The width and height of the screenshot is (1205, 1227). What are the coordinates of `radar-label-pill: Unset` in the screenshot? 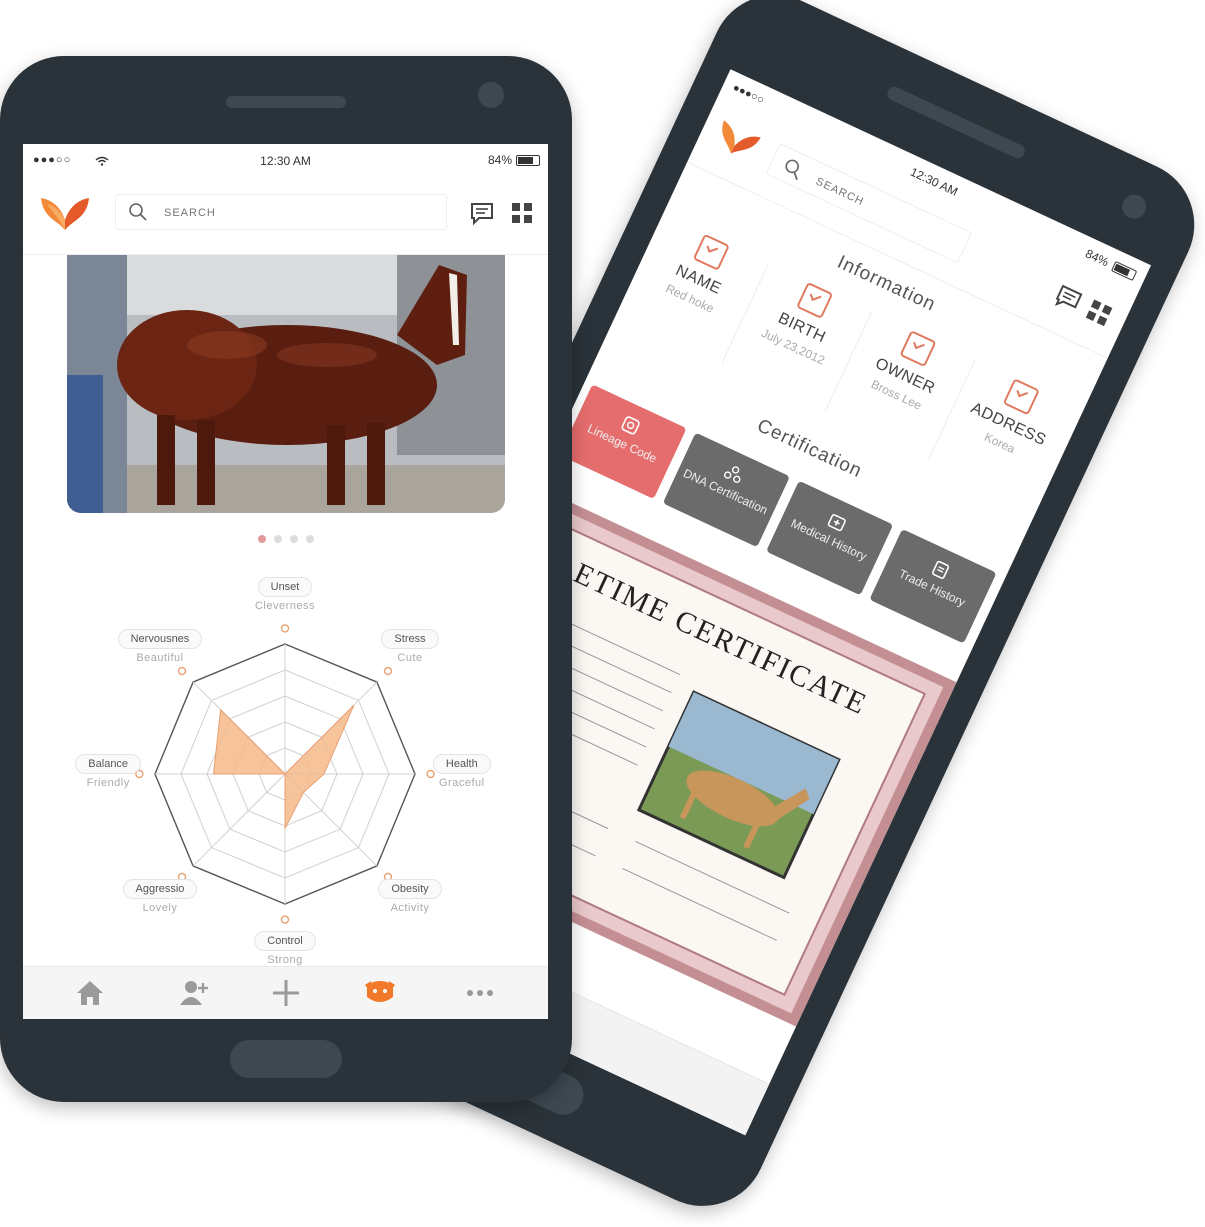 It's located at (285, 587).